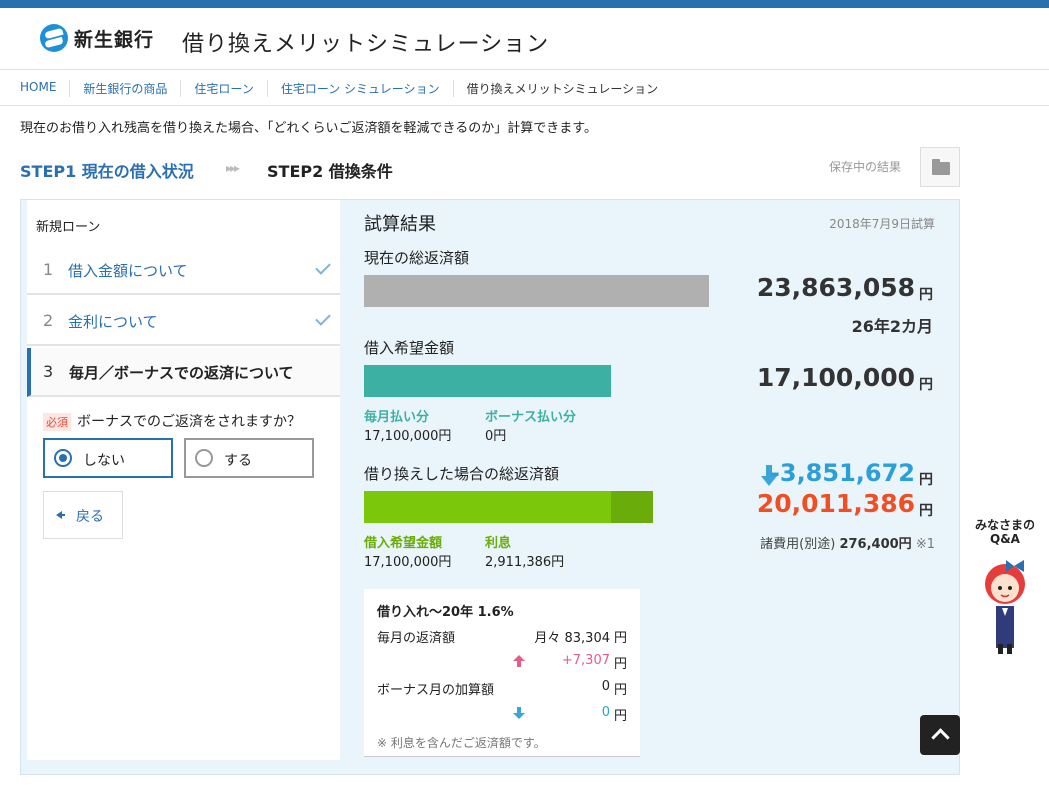 The height and width of the screenshot is (805, 1049). Describe the element at coordinates (408, 436) in the screenshot. I see `monthly-portion-value: 17,100,000円` at that location.